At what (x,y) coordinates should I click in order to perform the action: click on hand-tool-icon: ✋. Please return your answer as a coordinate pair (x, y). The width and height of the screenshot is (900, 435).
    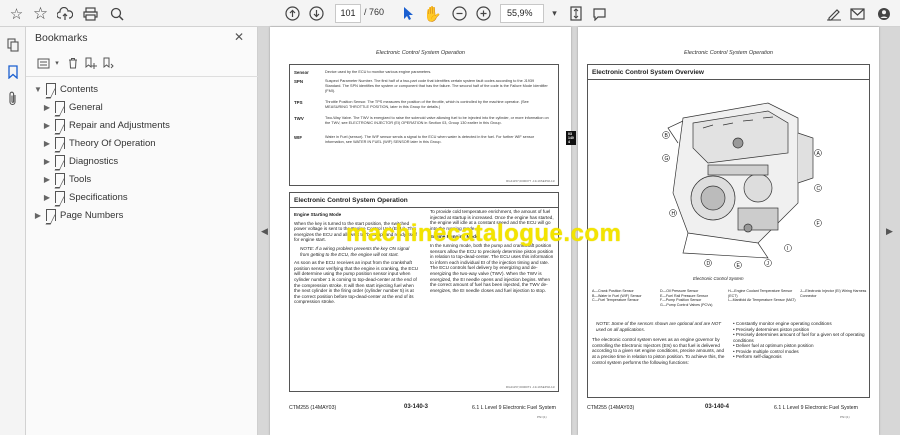
    Looking at the image, I should click on (432, 13).